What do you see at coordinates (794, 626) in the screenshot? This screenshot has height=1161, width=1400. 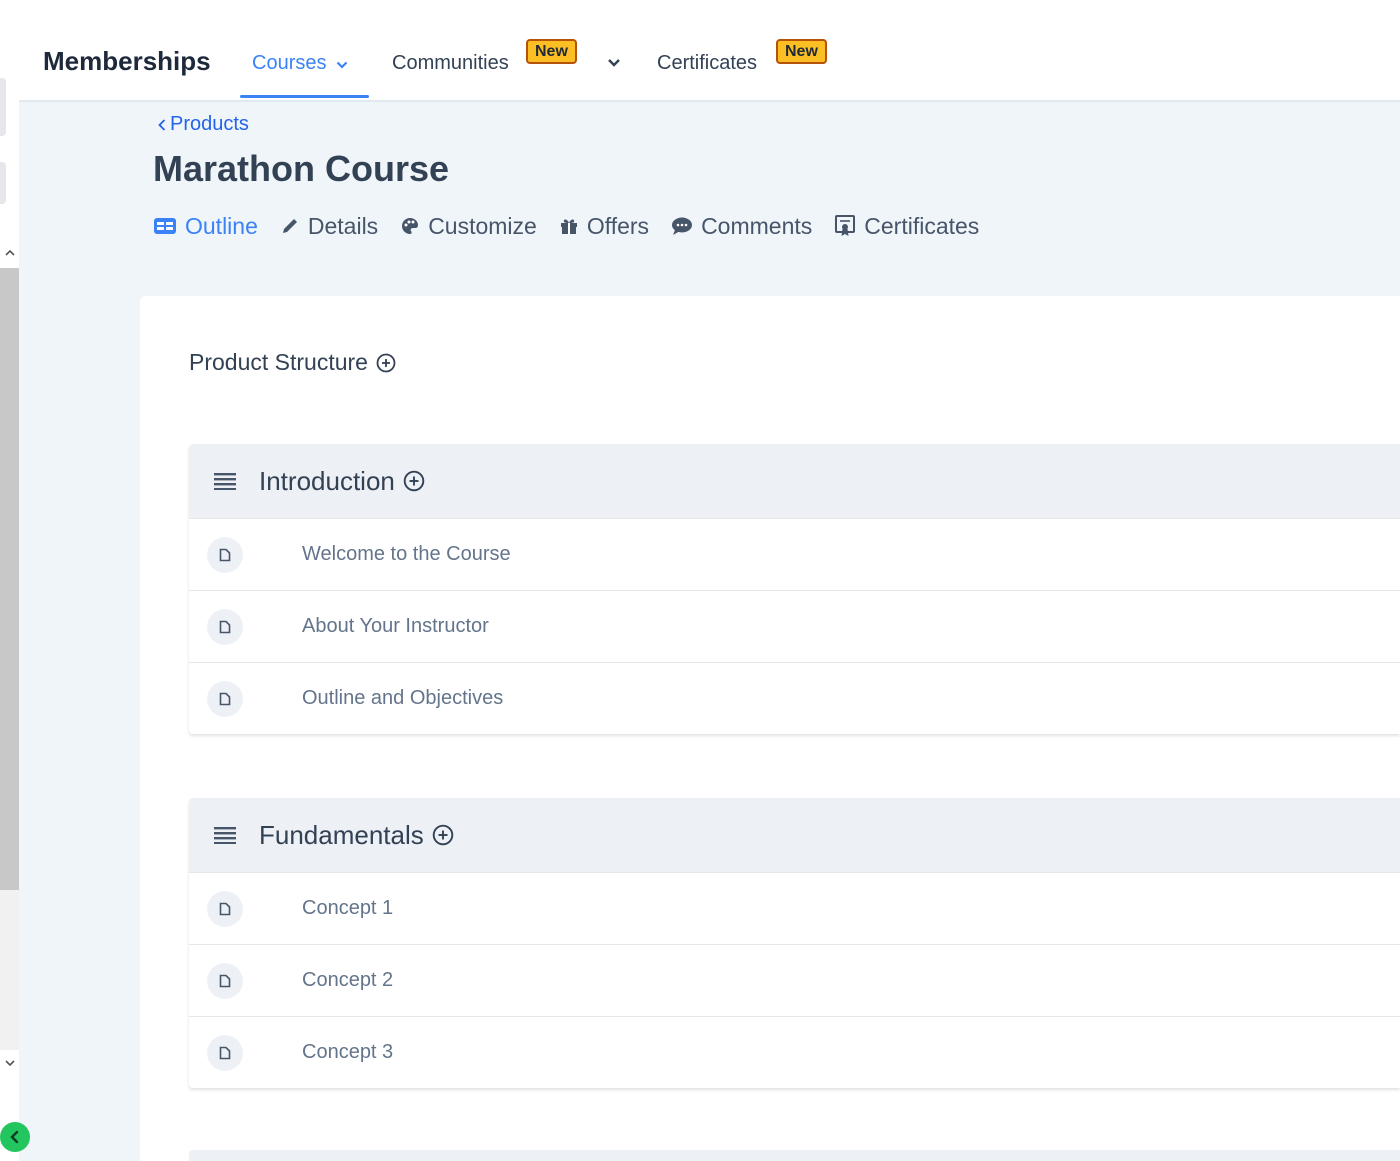 I see `lesson-row: About Your Instructor` at bounding box center [794, 626].